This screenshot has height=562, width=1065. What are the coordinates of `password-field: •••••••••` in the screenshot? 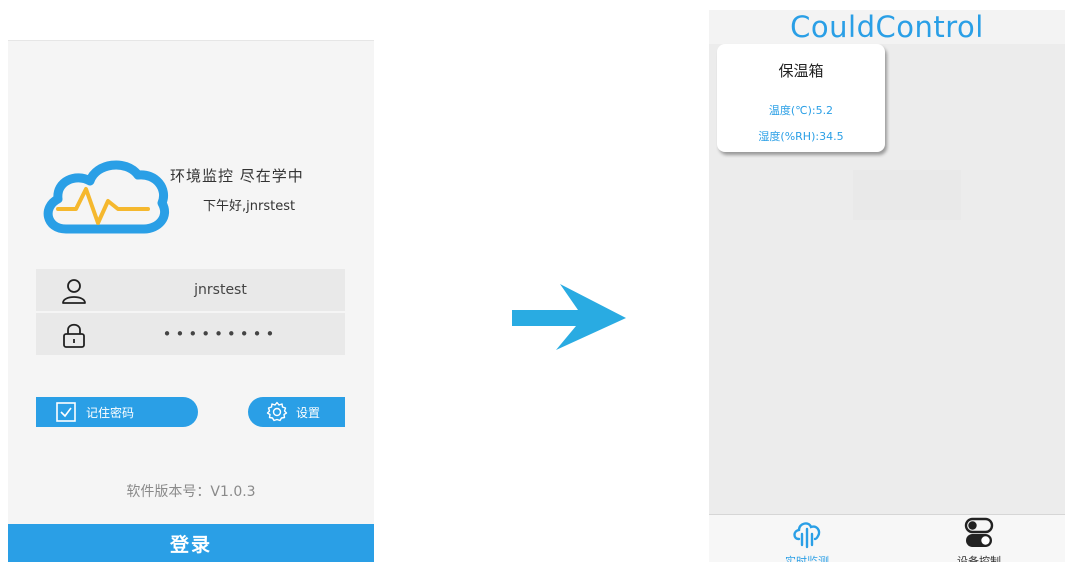 It's located at (190, 334).